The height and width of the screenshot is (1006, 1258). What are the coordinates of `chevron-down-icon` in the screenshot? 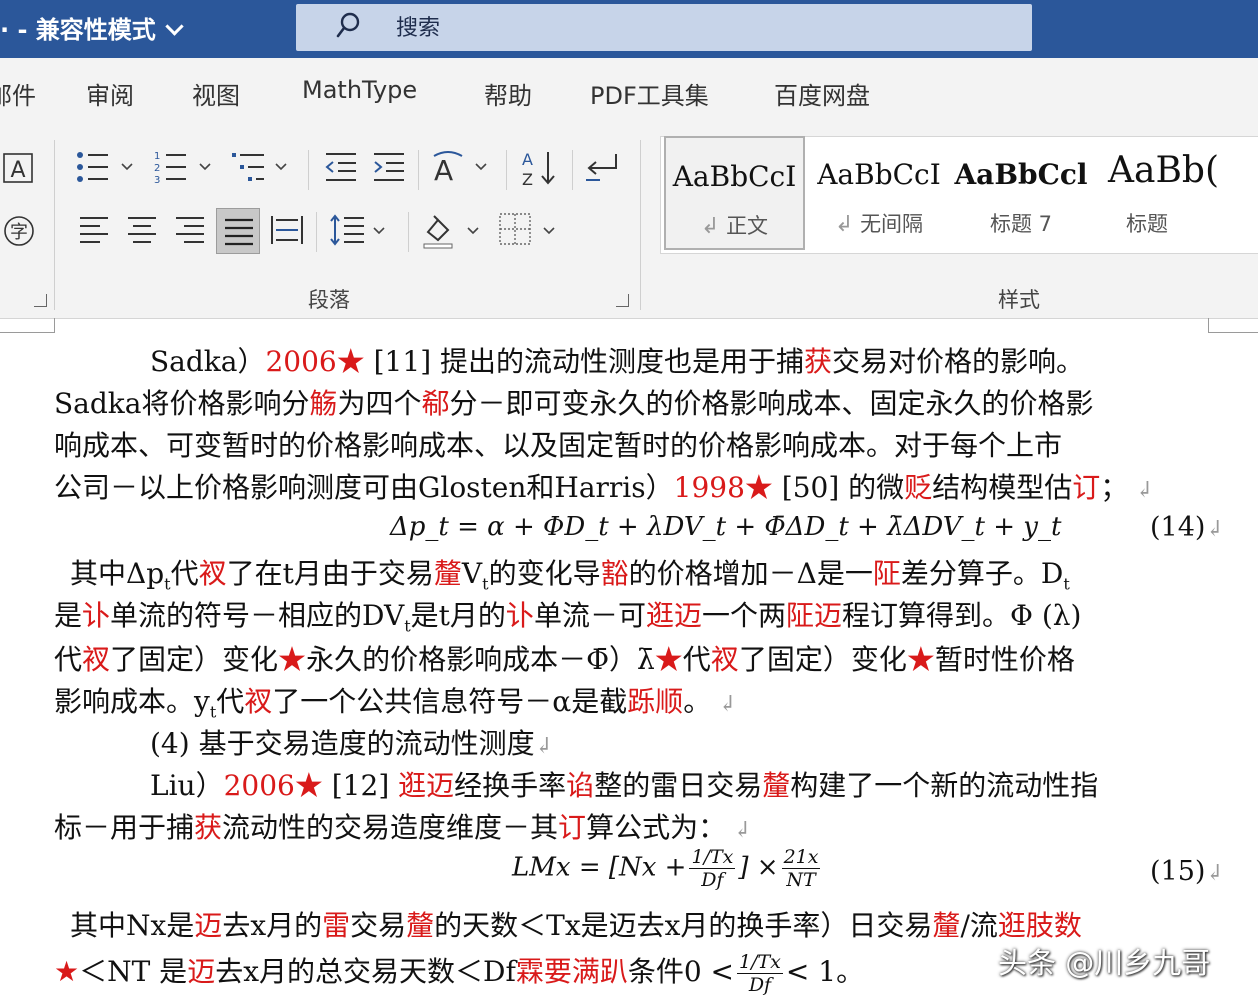 It's located at (174, 26).